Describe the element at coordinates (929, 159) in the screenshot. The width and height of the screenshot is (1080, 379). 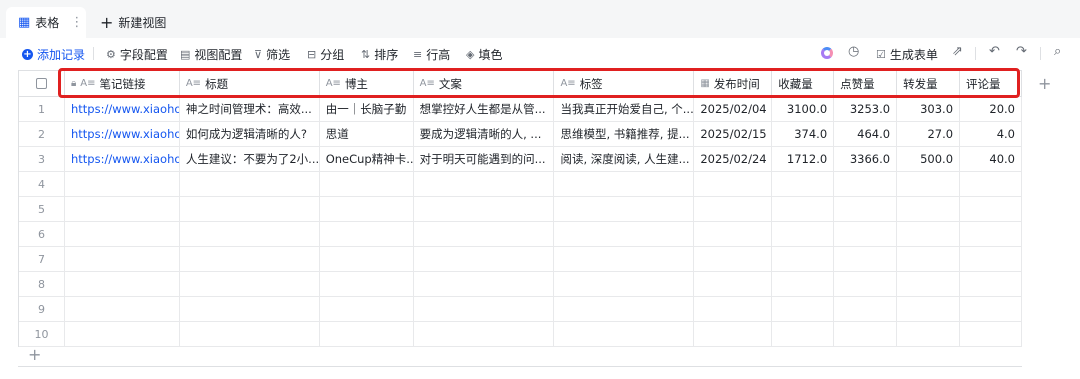
I see `shares-cell: 500.0` at that location.